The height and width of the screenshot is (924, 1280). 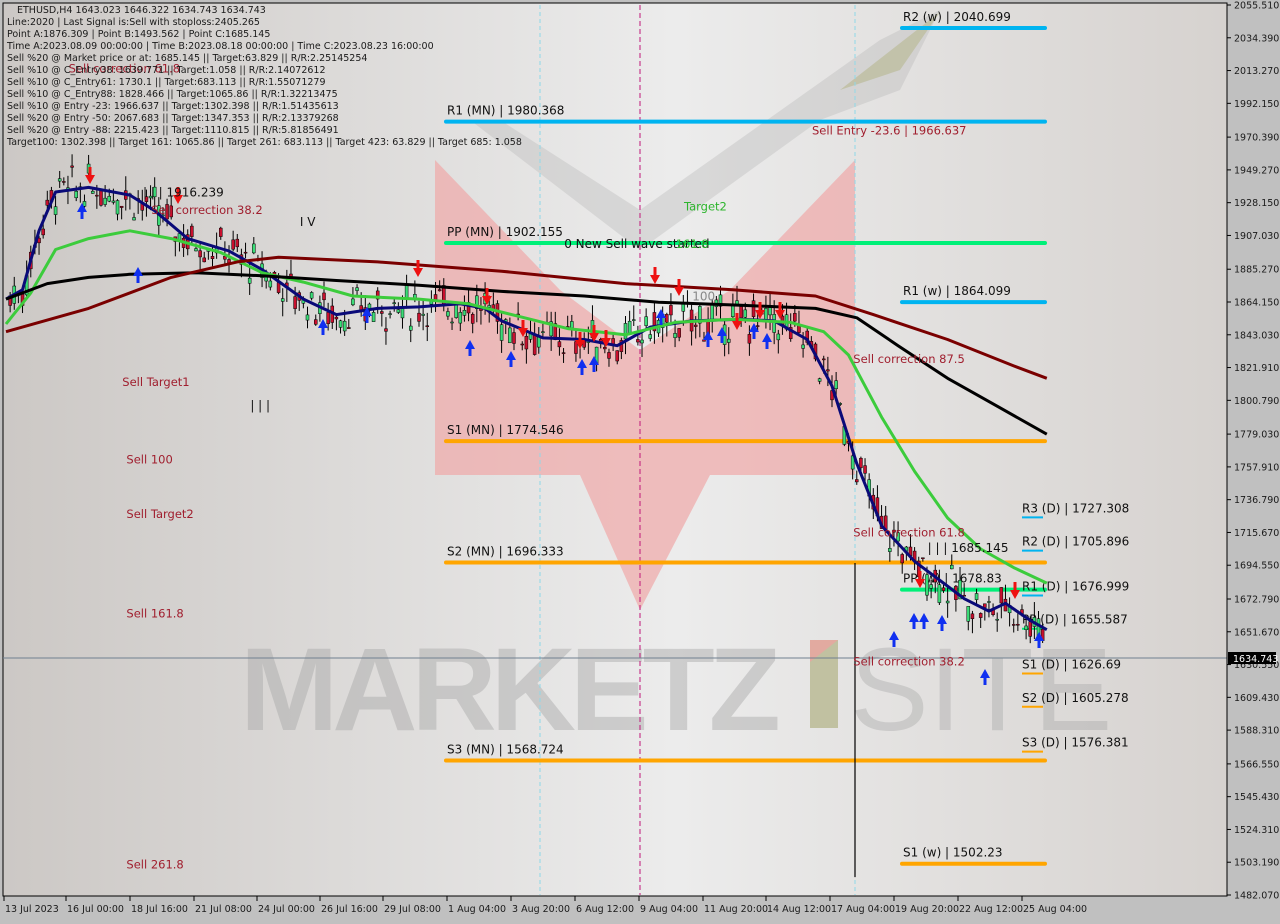 I want to click on price-tick-label: 2034.390, so click(x=1256, y=38).